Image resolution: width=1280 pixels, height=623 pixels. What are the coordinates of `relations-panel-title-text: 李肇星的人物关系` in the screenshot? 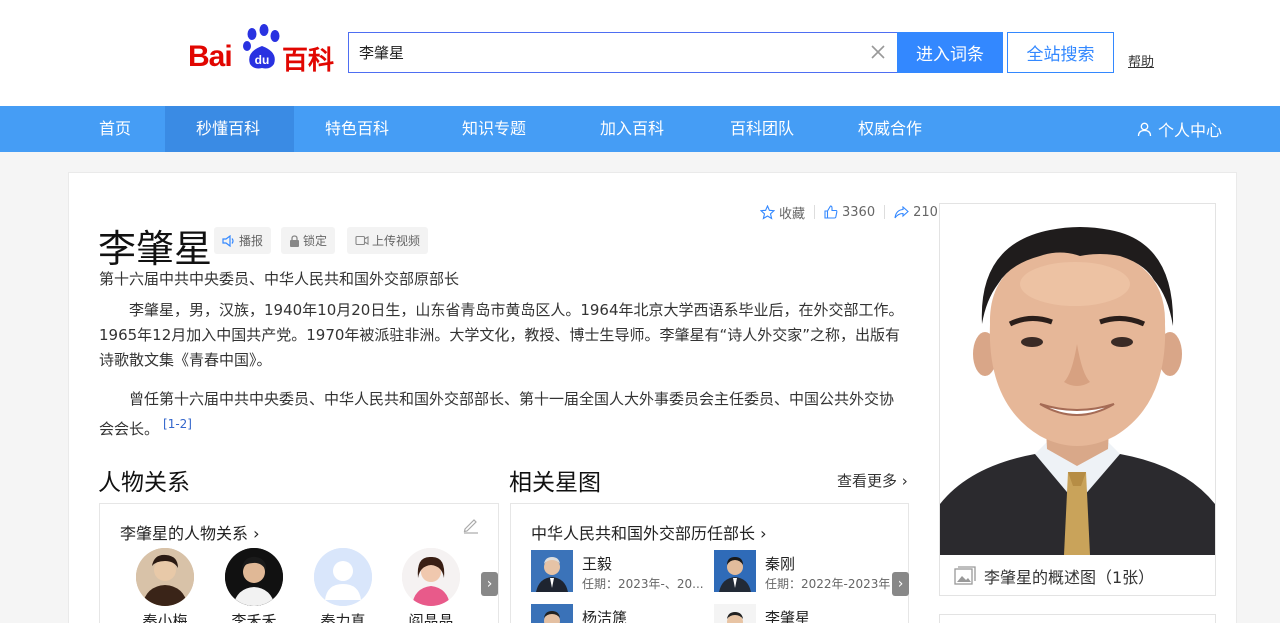 It's located at (184, 533).